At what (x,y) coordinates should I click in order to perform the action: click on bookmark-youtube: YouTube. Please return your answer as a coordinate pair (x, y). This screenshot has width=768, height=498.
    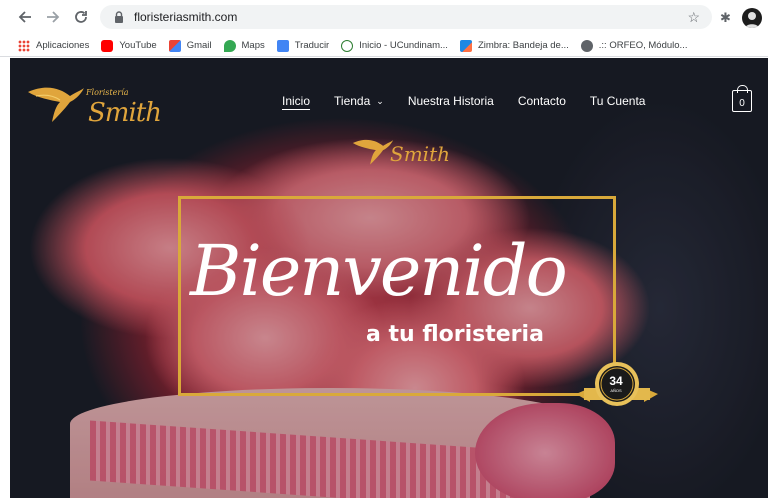
    Looking at the image, I should click on (129, 45).